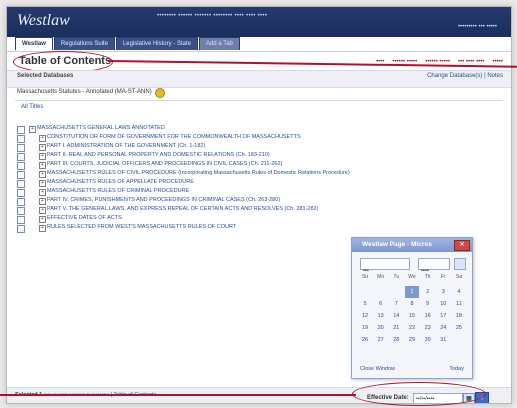  Describe the element at coordinates (428, 316) in the screenshot. I see `calendar-day: 16` at that location.